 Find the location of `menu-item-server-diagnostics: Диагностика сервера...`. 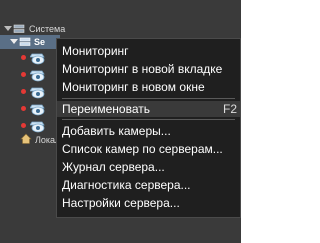

menu-item-server-diagnostics: Диагностика сервера... is located at coordinates (148, 185).